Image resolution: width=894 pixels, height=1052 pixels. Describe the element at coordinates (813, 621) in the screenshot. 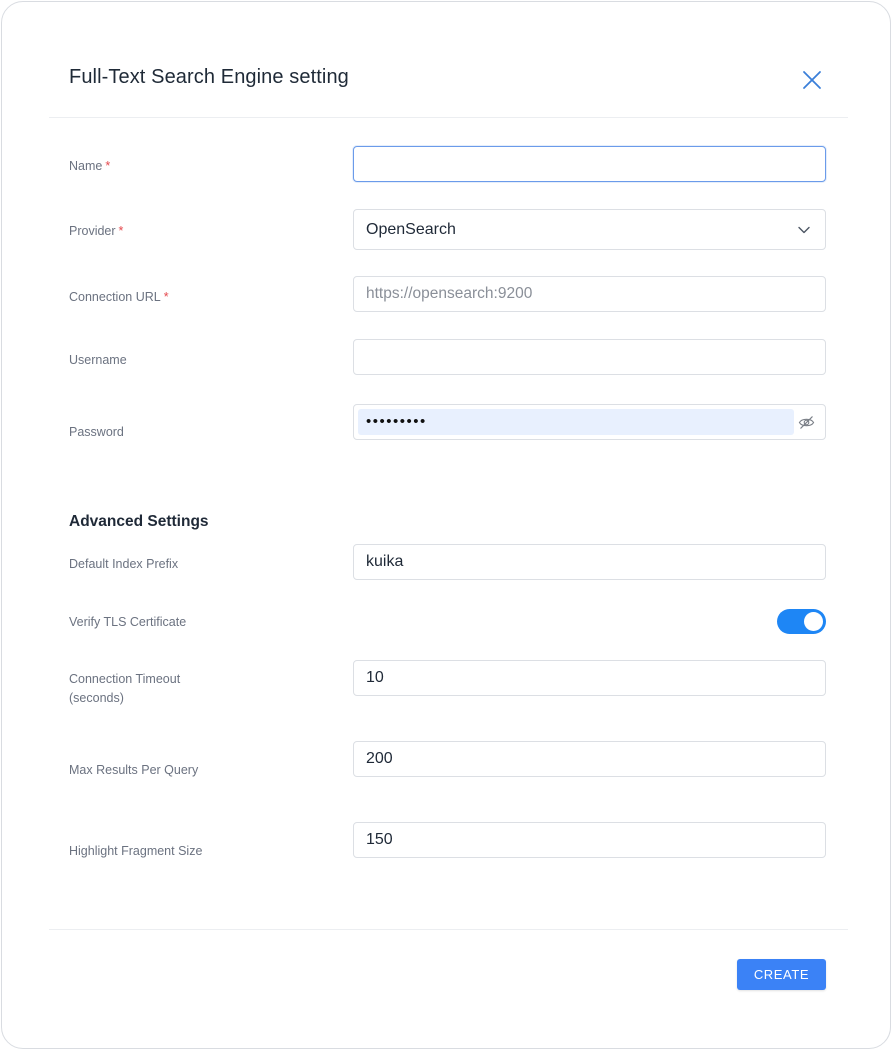

I see `toggle-knob` at that location.